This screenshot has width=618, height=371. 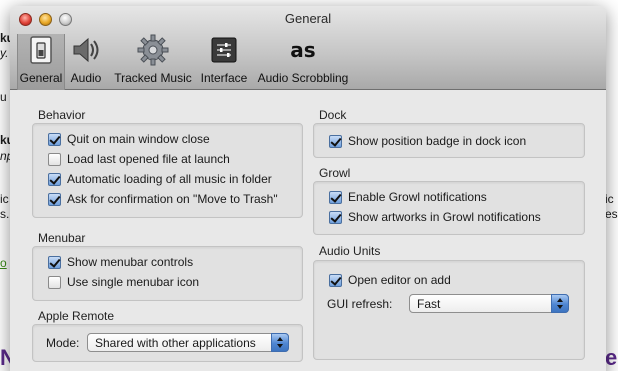 What do you see at coordinates (333, 115) in the screenshot?
I see `dock-title: Dock` at bounding box center [333, 115].